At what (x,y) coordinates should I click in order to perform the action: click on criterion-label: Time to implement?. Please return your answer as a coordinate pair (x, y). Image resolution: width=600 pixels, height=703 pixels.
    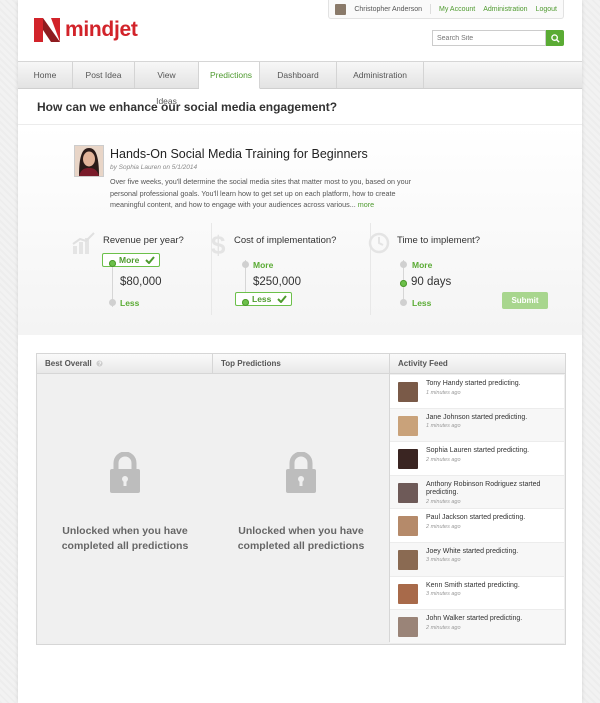
    Looking at the image, I should click on (439, 240).